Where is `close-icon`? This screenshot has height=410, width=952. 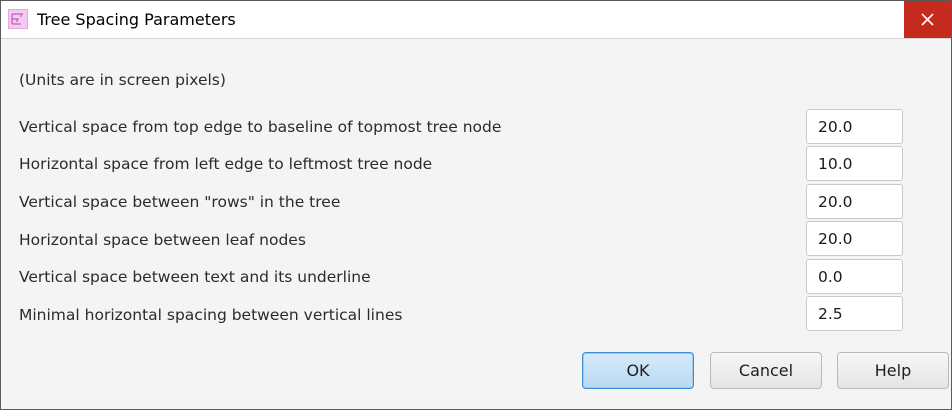 close-icon is located at coordinates (927, 19).